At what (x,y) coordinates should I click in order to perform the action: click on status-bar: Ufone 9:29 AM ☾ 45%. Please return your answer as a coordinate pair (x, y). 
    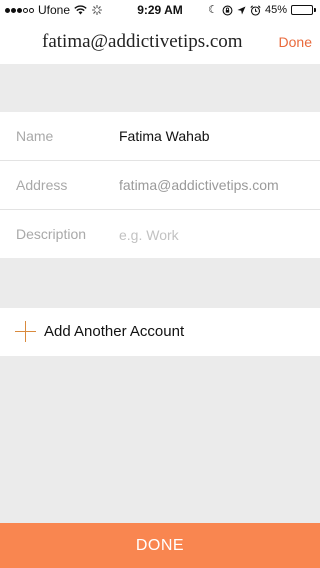
    Looking at the image, I should click on (160, 10).